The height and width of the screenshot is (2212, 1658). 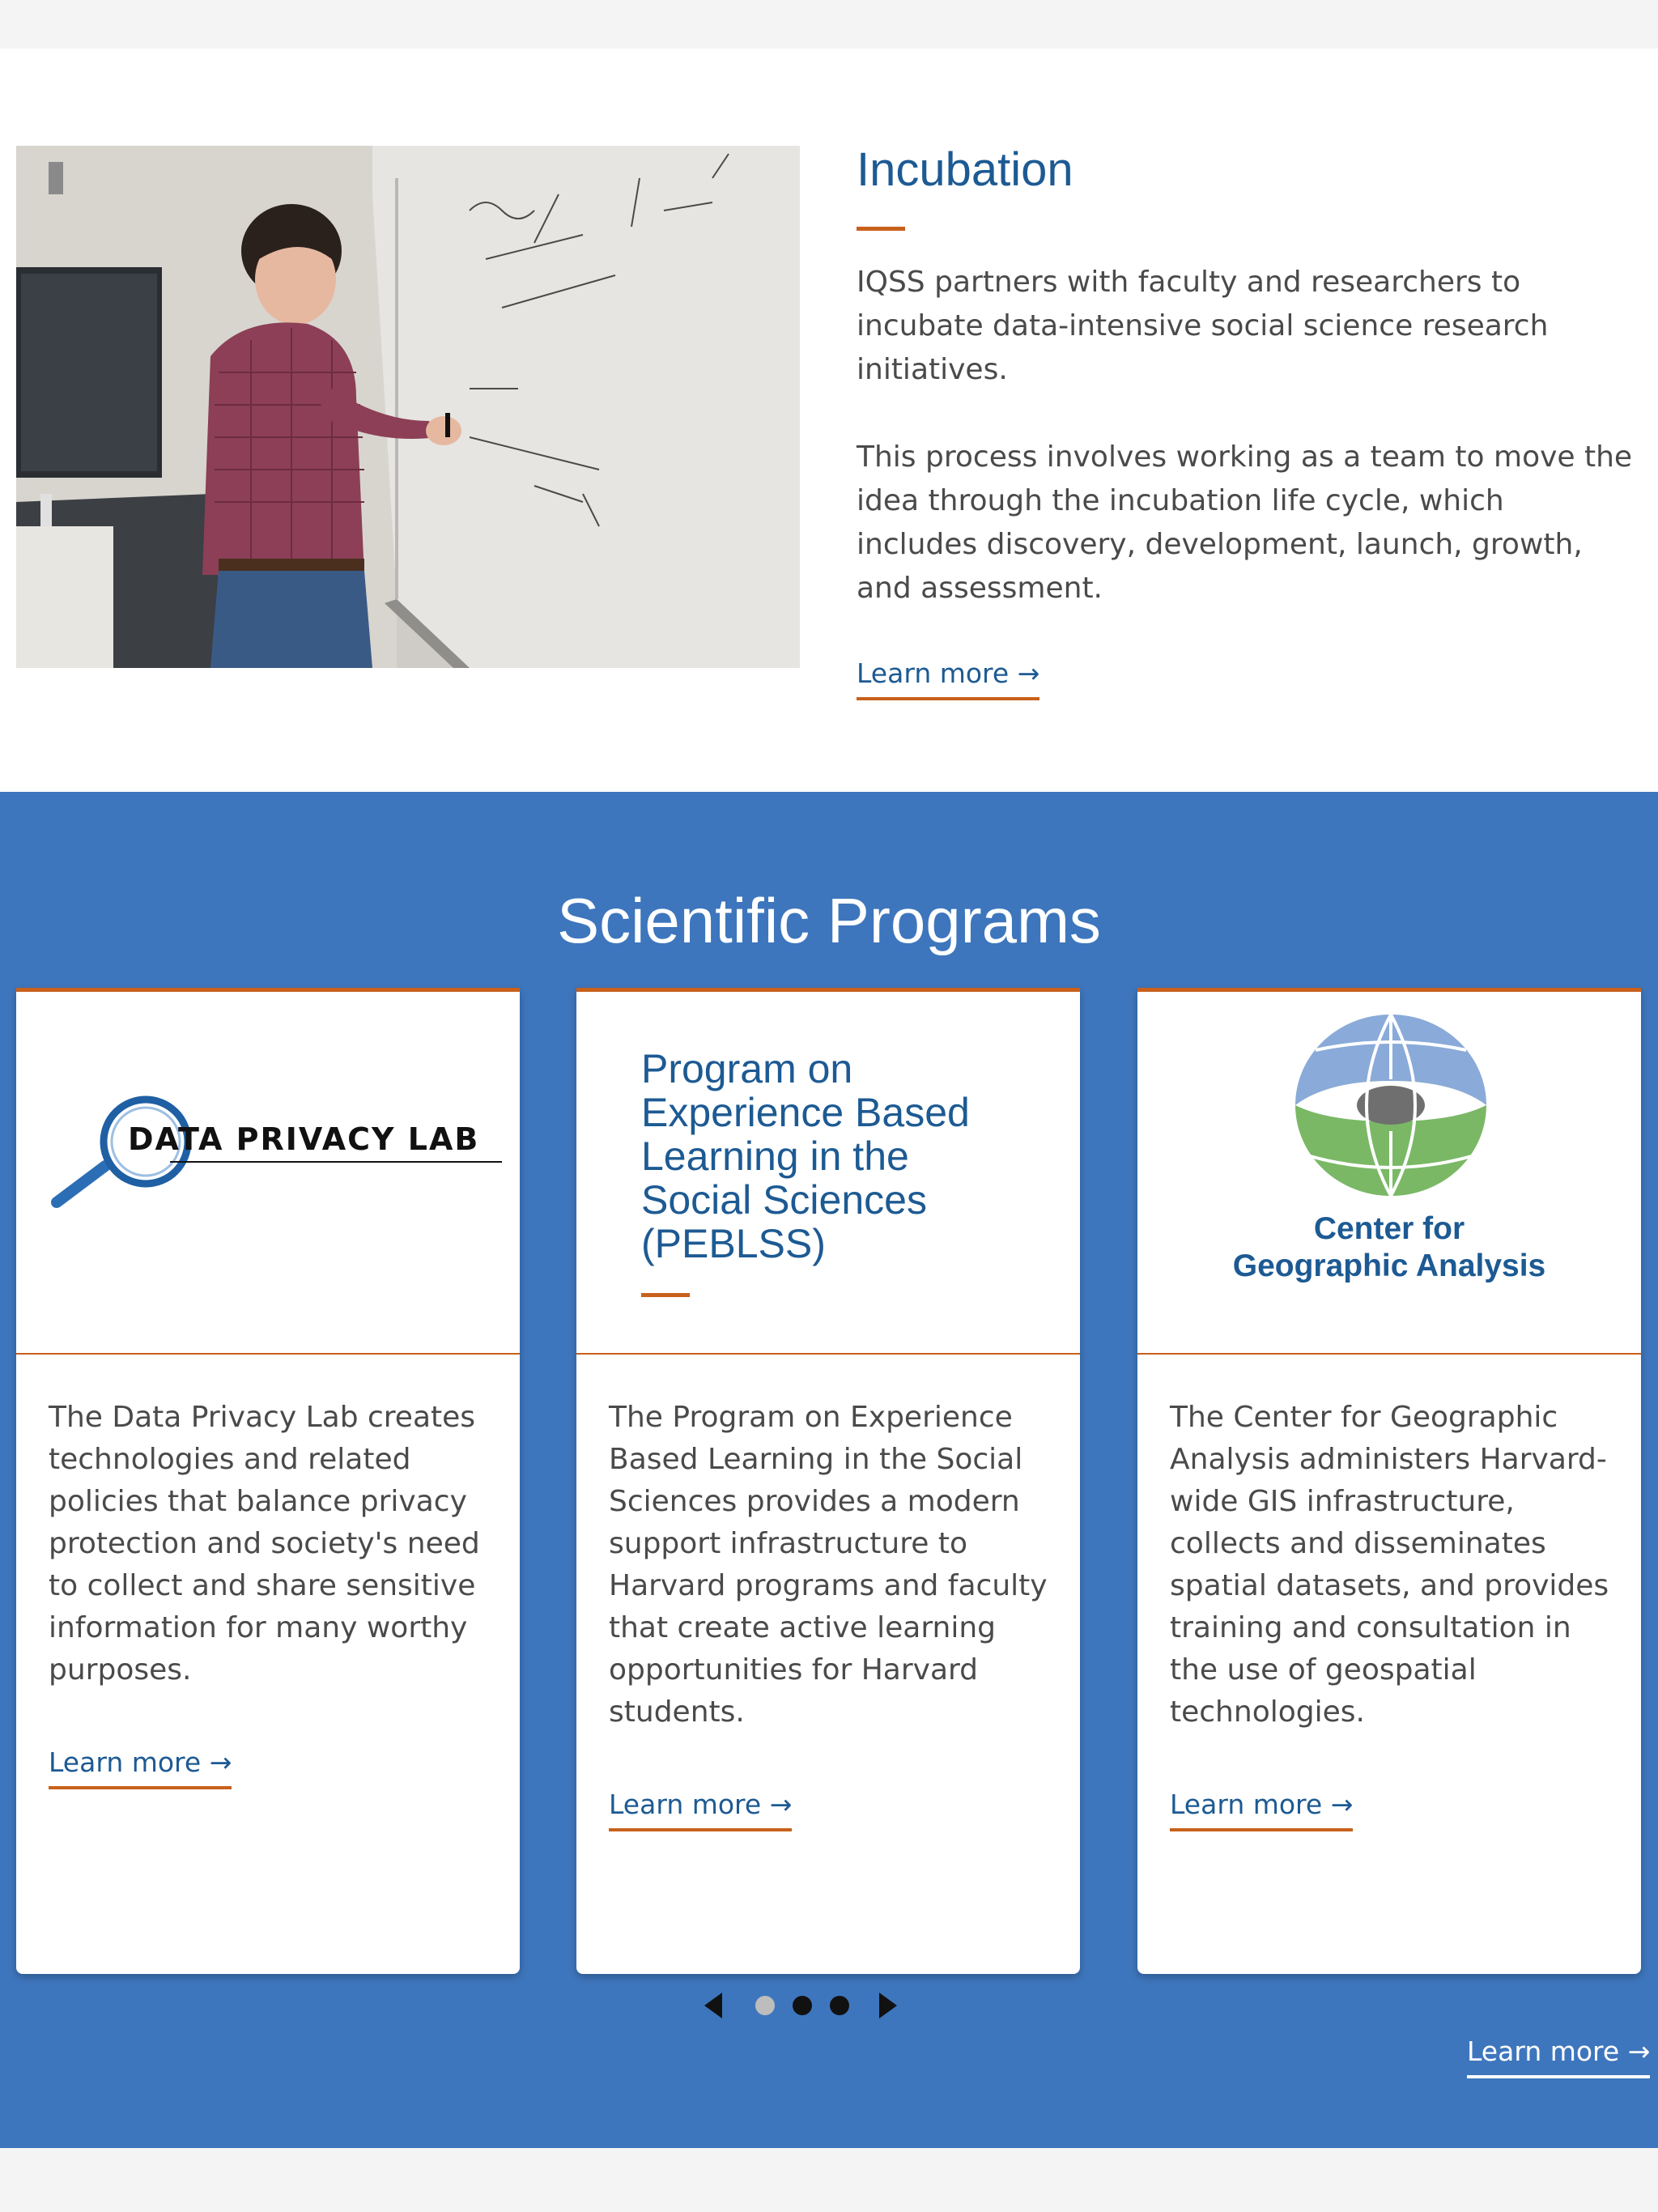 I want to click on incubation-photo, so click(x=408, y=407).